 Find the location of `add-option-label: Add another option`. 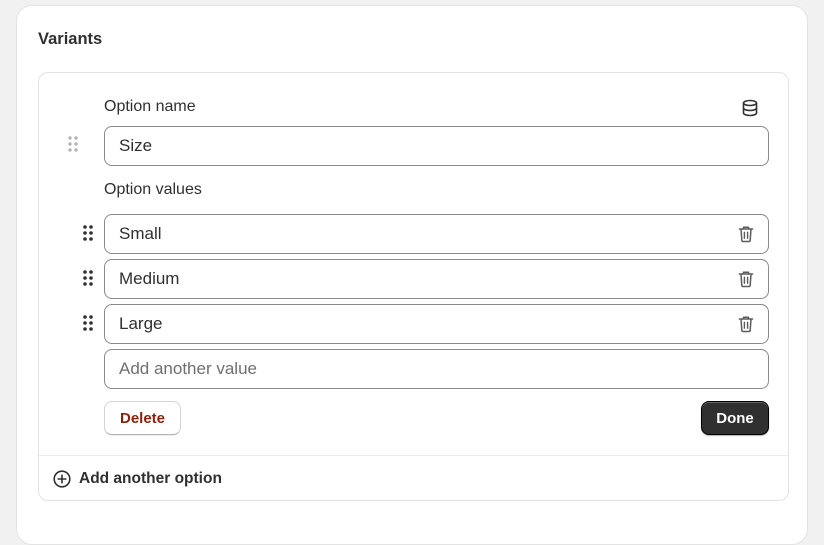

add-option-label: Add another option is located at coordinates (150, 478).